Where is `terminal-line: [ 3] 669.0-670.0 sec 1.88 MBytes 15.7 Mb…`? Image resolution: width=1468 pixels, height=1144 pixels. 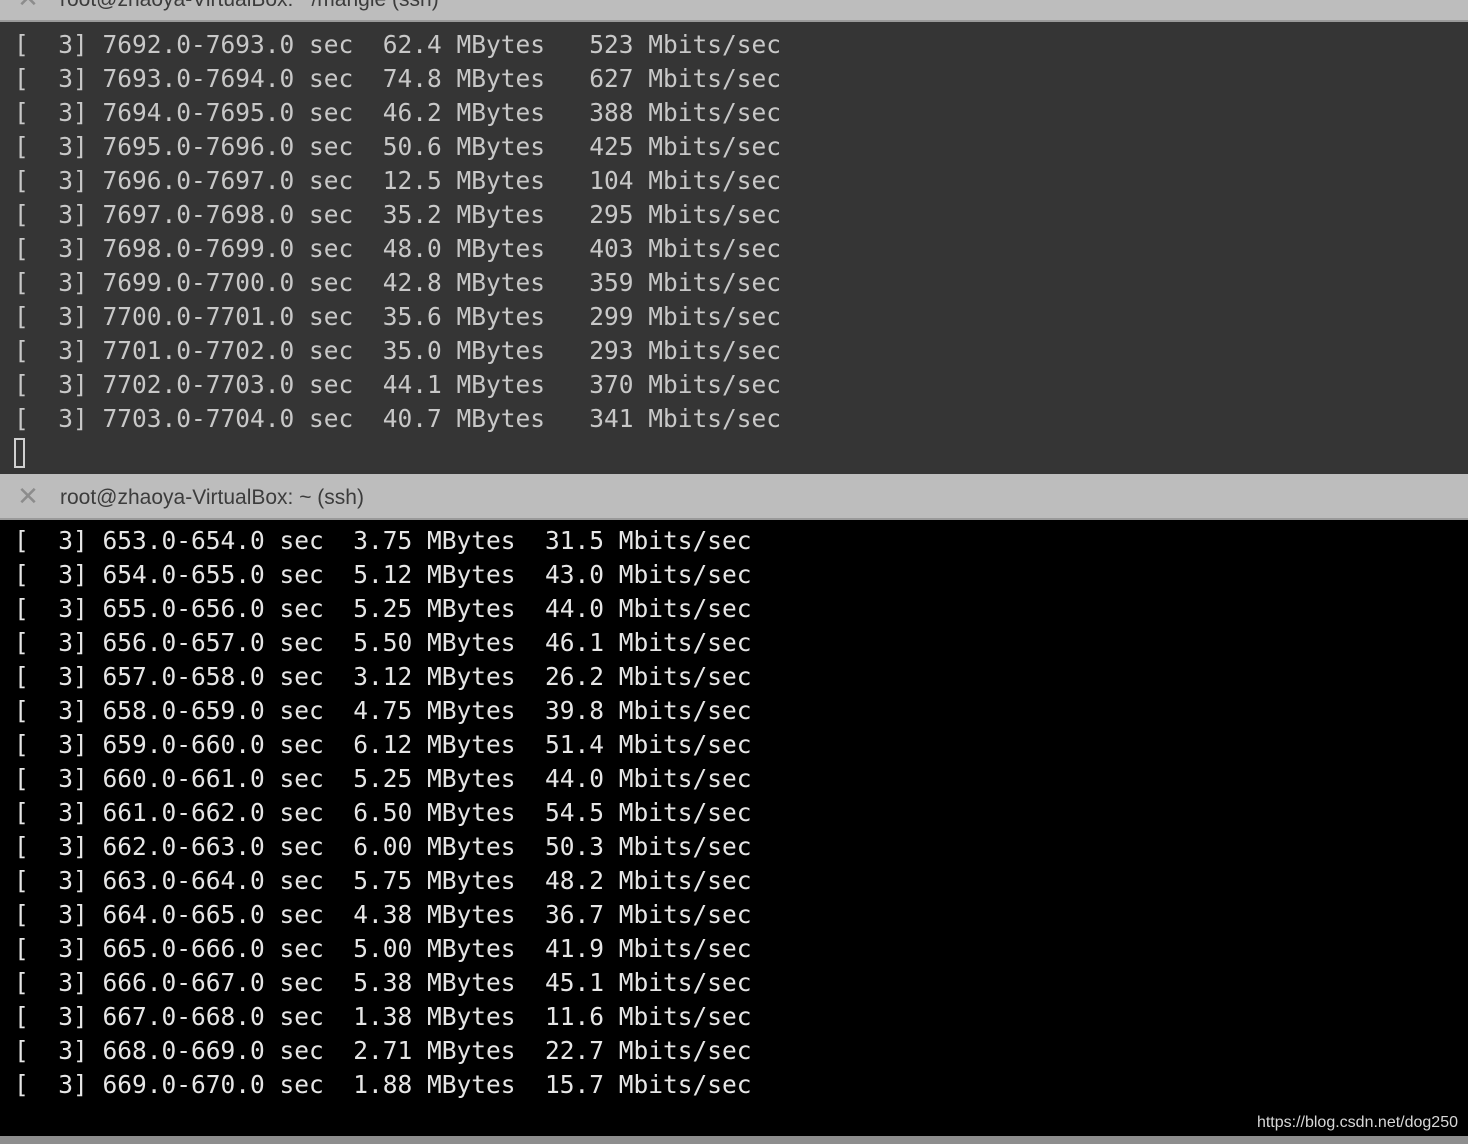
terminal-line: [ 3] 669.0-670.0 sec 1.88 MBytes 15.7 Mb… is located at coordinates (383, 1084).